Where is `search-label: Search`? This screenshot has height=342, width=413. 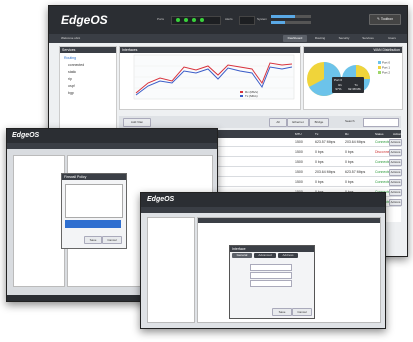 search-label: Search is located at coordinates (350, 121).